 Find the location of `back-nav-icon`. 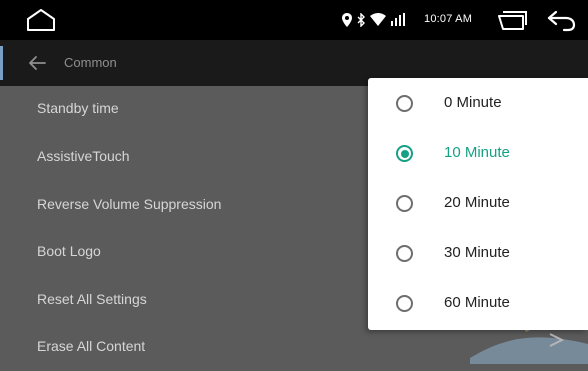

back-nav-icon is located at coordinates (561, 21).